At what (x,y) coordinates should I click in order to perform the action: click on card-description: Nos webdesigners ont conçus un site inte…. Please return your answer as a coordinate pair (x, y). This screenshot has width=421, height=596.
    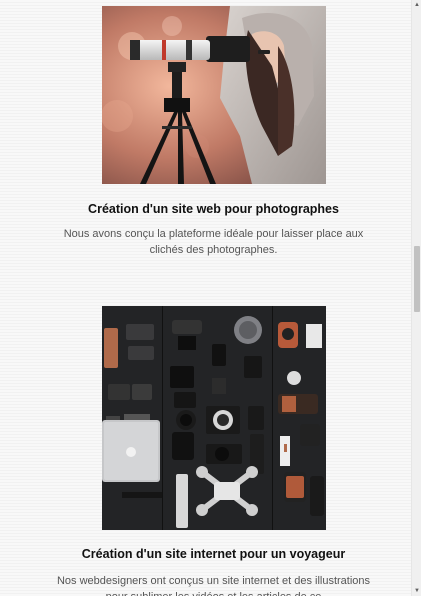
    Looking at the image, I should click on (213, 585).